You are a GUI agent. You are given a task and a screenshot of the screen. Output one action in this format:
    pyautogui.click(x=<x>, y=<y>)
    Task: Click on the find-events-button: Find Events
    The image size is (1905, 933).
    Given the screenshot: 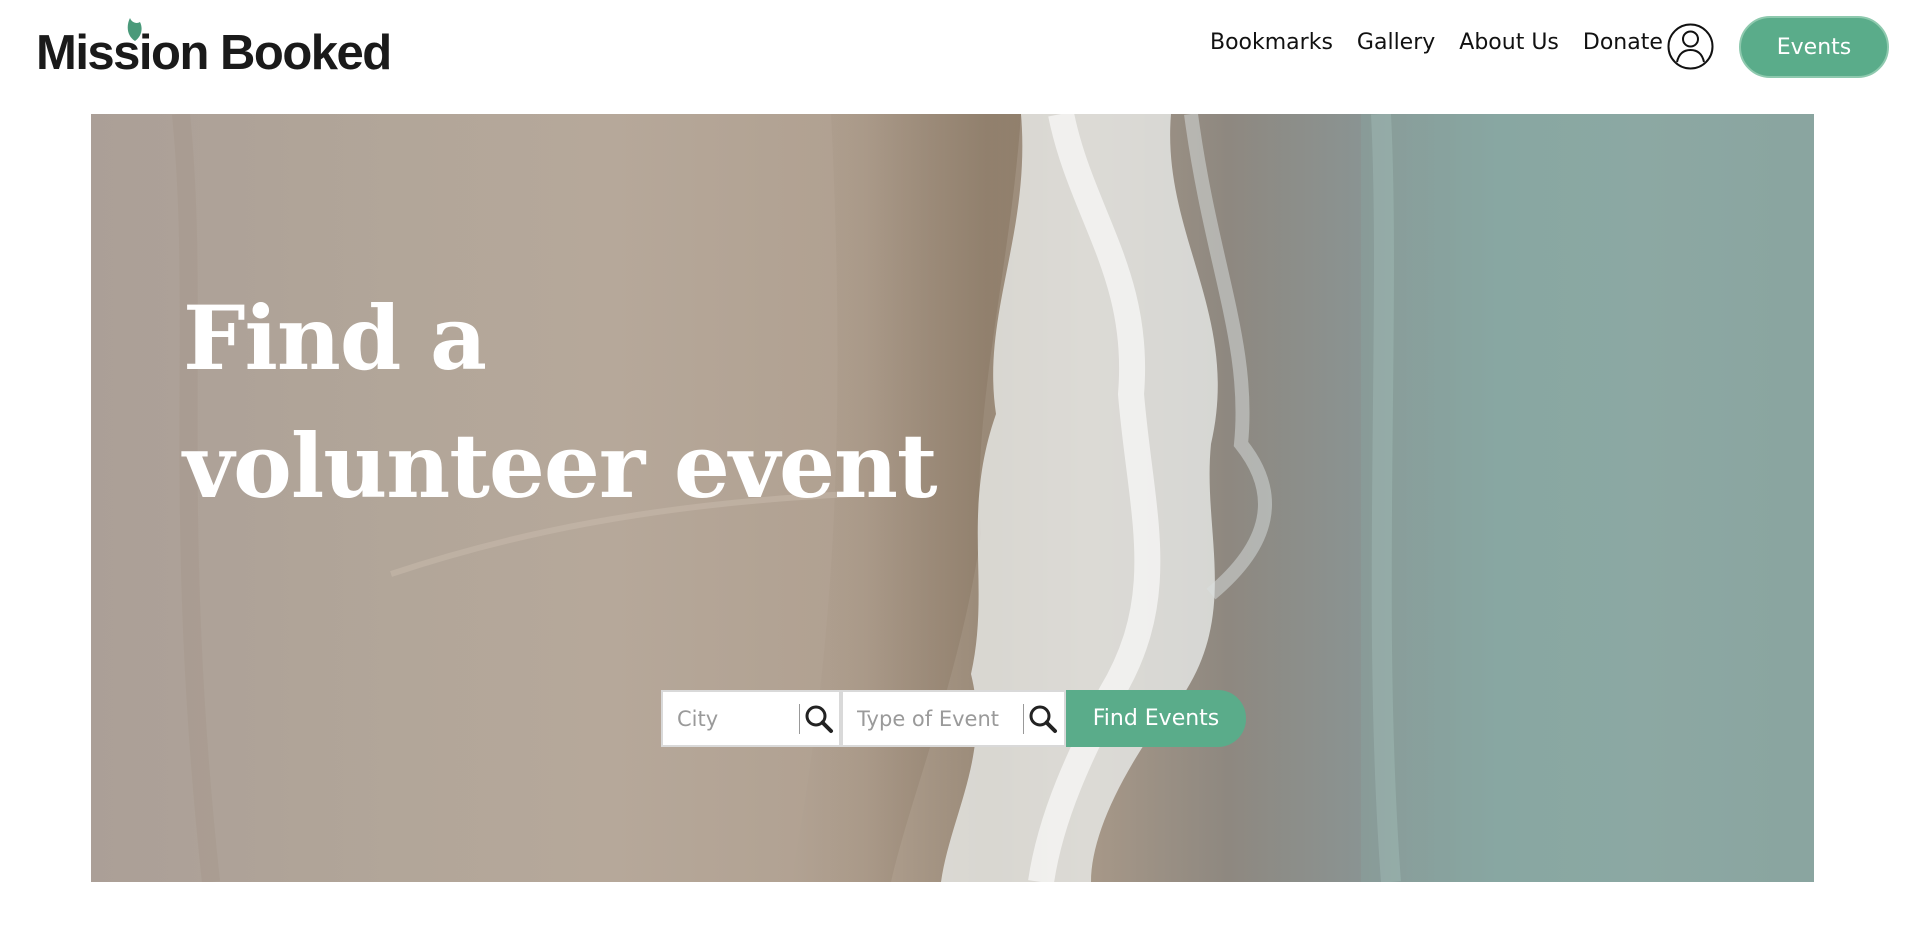 What is the action you would take?
    pyautogui.click(x=1156, y=718)
    